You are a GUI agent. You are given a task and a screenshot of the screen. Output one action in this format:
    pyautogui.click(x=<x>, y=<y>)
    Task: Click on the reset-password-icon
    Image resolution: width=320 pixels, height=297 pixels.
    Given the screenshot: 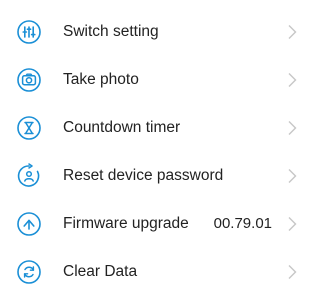 What is the action you would take?
    pyautogui.click(x=29, y=176)
    